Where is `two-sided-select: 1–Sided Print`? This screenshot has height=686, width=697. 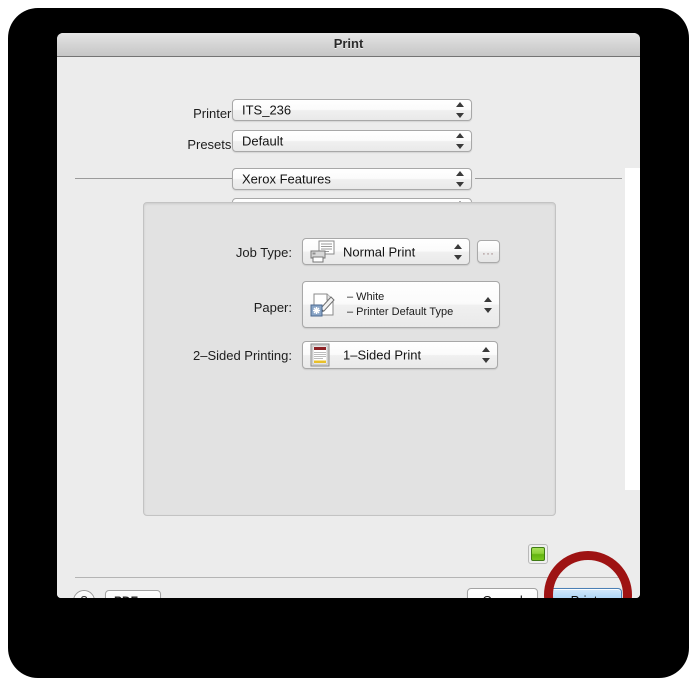 two-sided-select: 1–Sided Print is located at coordinates (400, 355).